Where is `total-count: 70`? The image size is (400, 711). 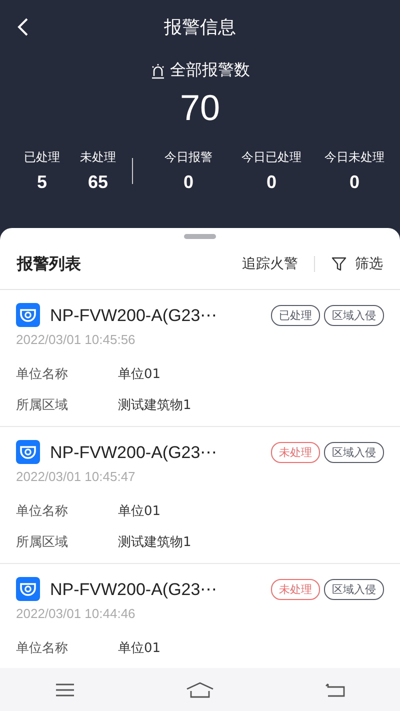 total-count: 70 is located at coordinates (200, 108).